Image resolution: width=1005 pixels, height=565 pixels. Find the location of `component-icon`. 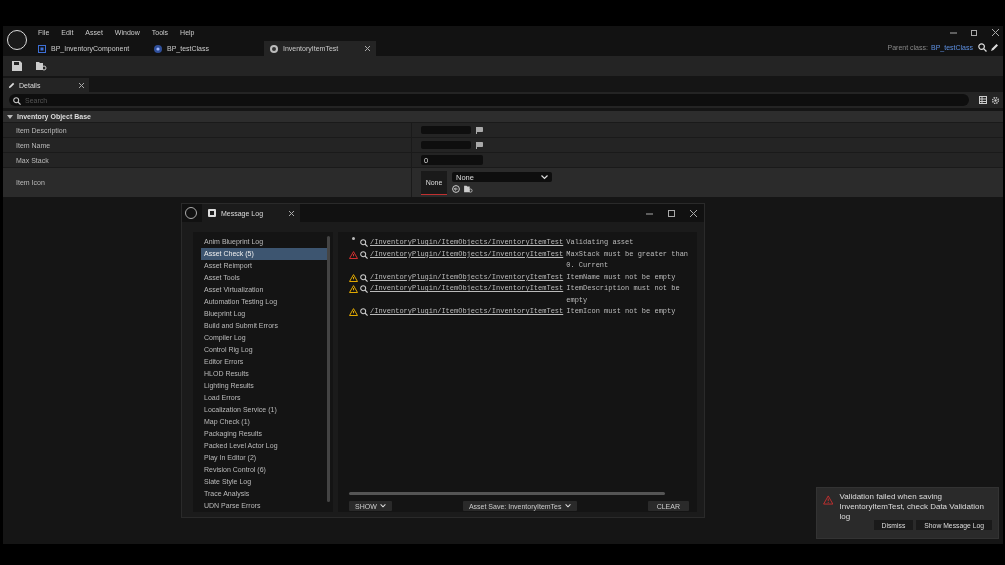

component-icon is located at coordinates (42, 48).